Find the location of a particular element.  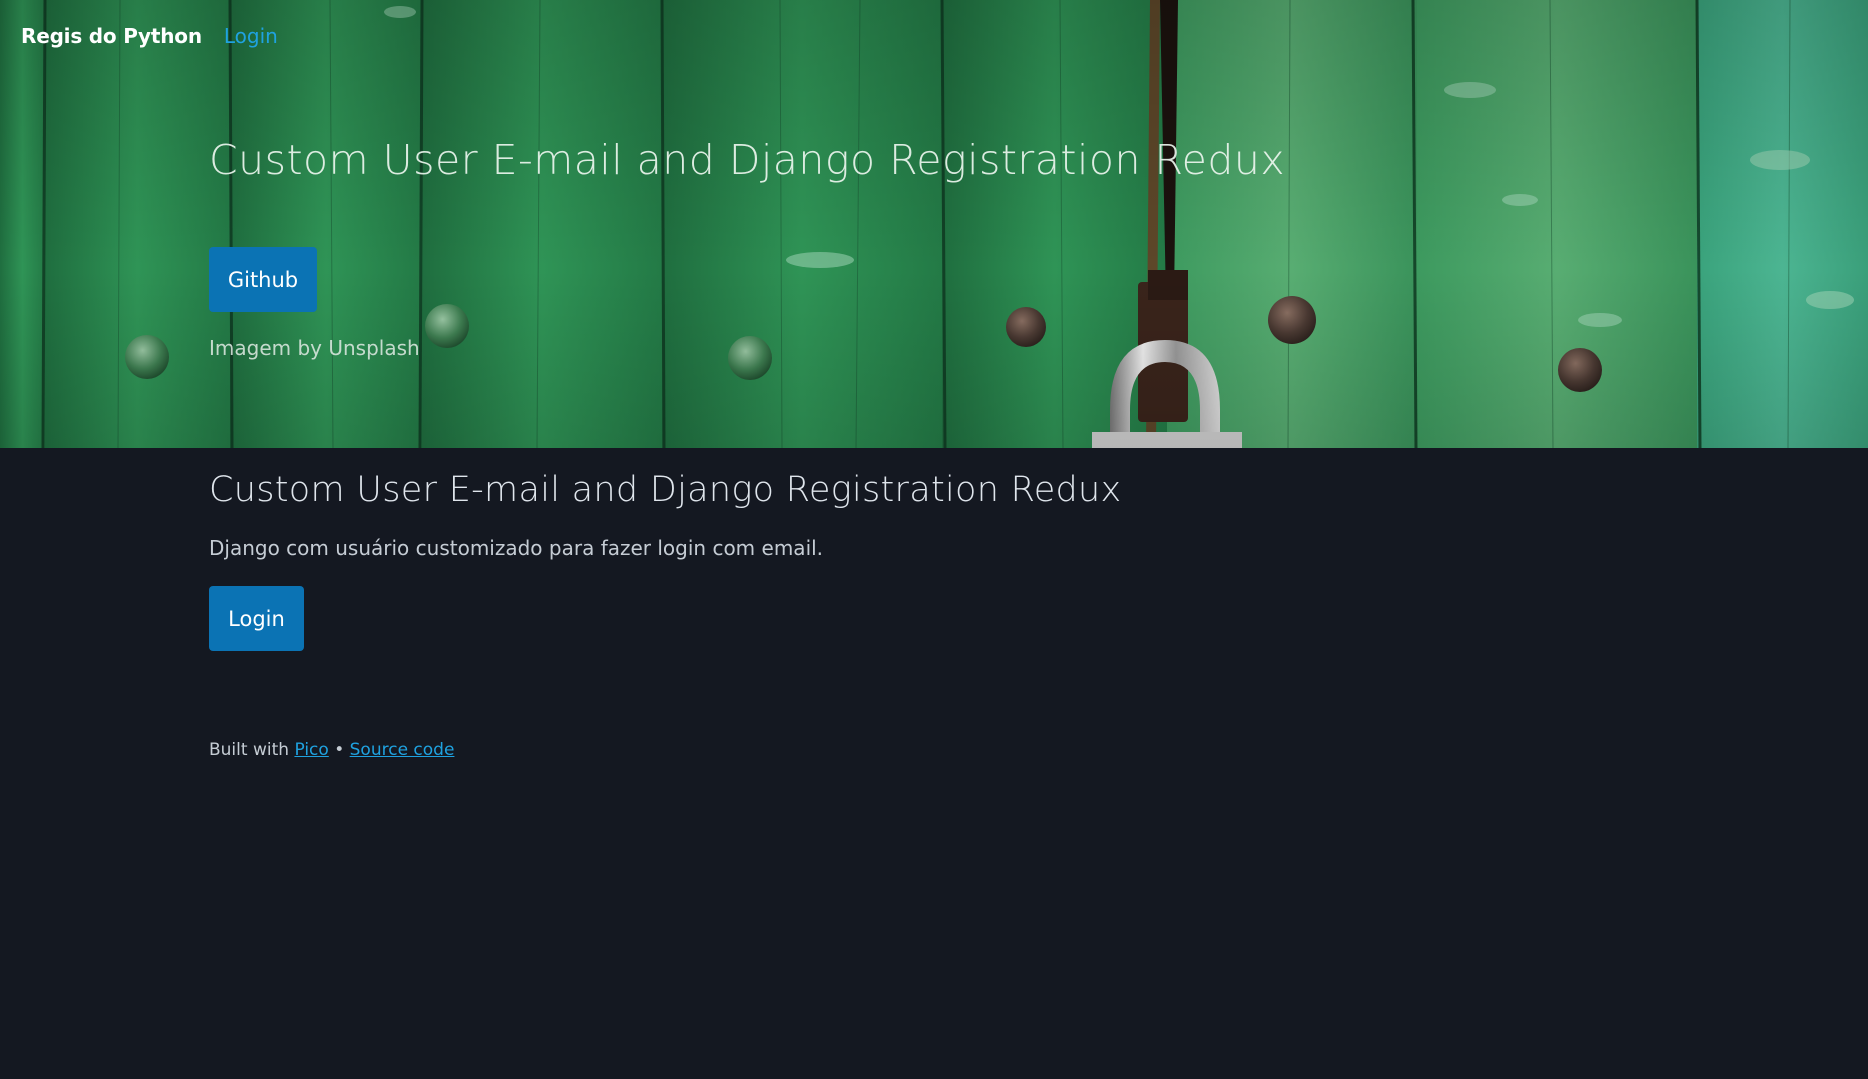

image-credit: Imagem by Unsplash is located at coordinates (314, 348).